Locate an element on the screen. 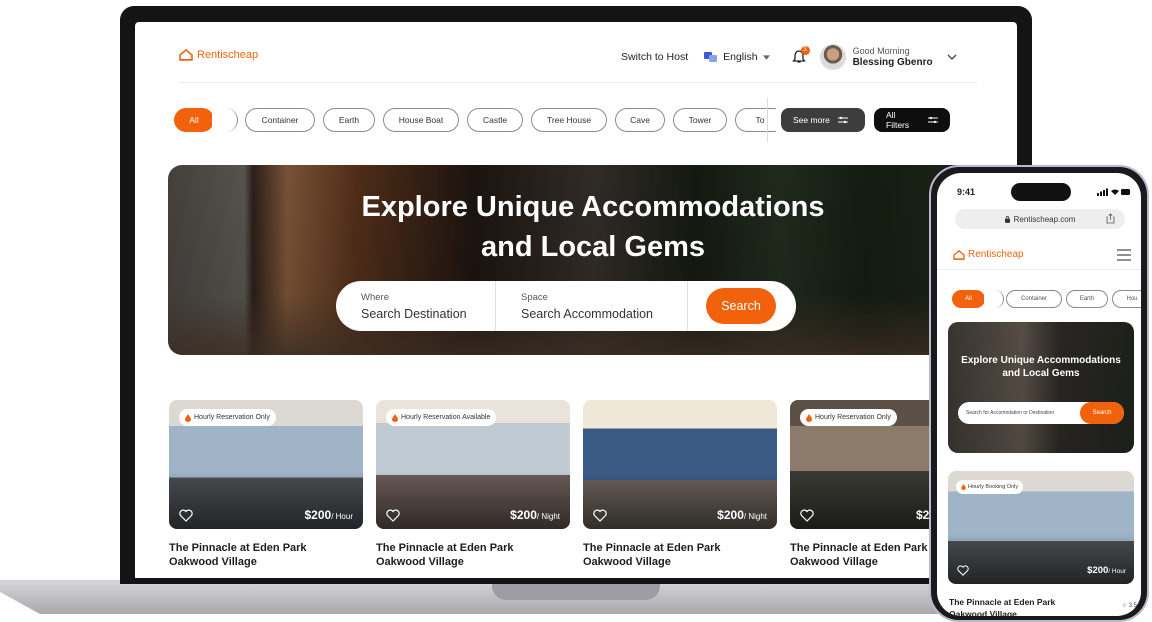 This screenshot has width=1152, height=622. hero-title-line1: Explore Unique Accommodations is located at coordinates (593, 207).